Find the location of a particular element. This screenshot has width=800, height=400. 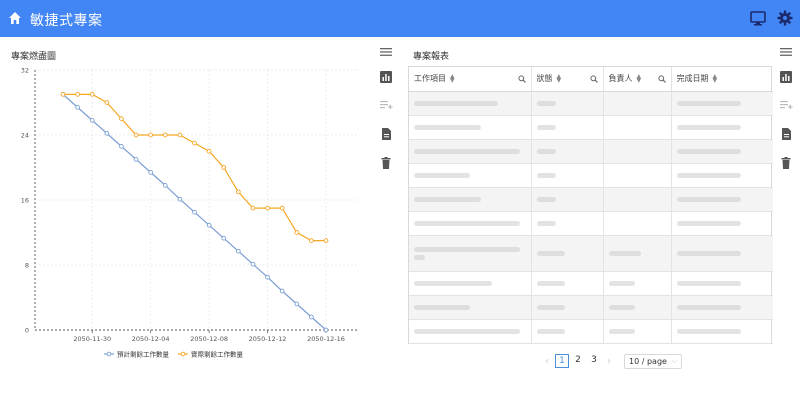

x-tick-label: 2050-12-04 is located at coordinates (151, 339).